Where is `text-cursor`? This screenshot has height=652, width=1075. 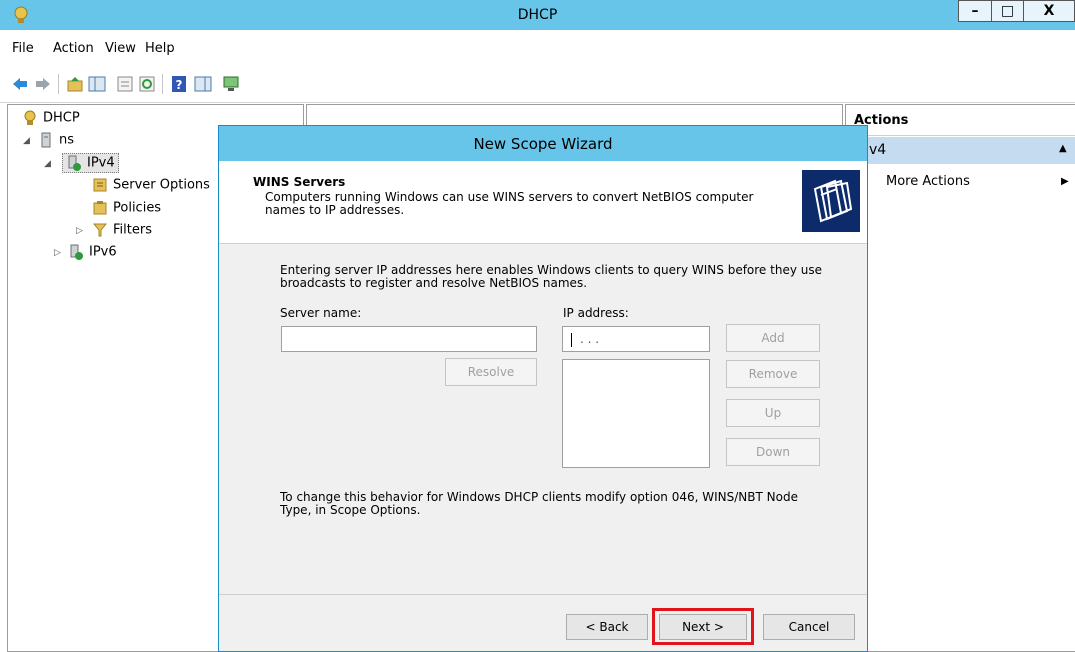
text-cursor is located at coordinates (571, 339).